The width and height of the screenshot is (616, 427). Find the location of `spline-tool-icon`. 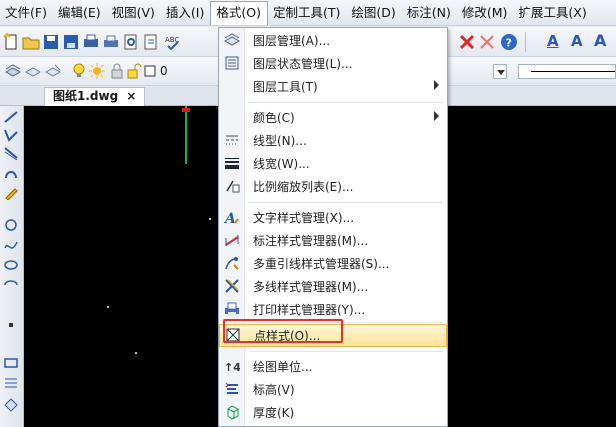

spline-tool-icon is located at coordinates (11, 245).